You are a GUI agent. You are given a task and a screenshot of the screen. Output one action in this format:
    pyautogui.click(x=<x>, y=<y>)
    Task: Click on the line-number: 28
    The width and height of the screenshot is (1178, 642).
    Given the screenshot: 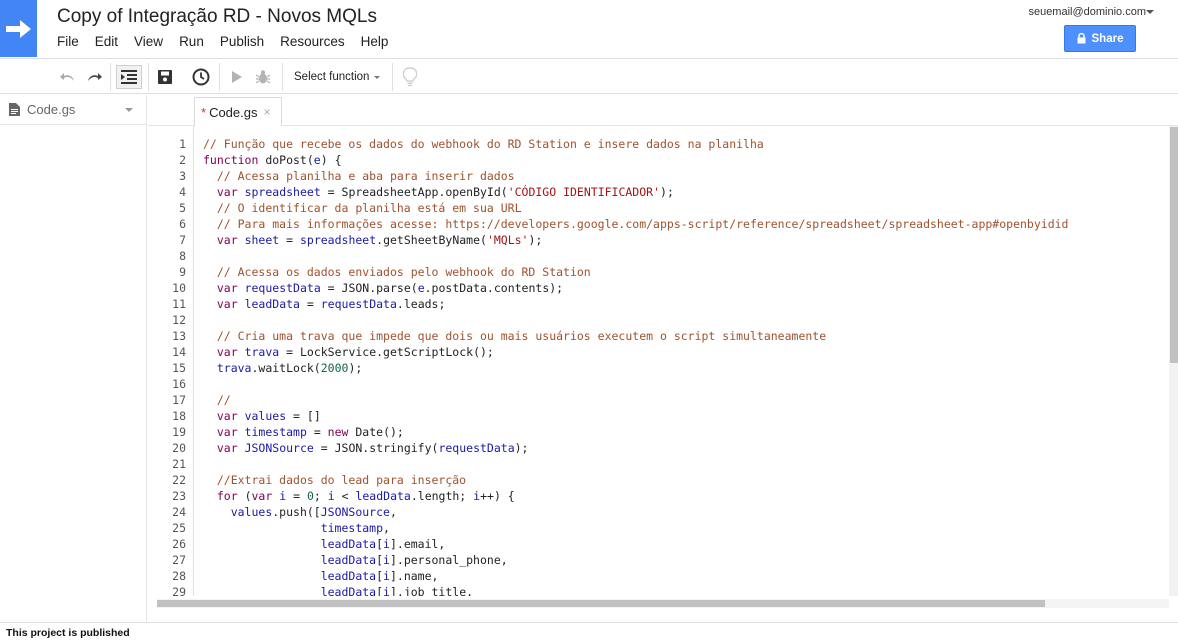 What is the action you would take?
    pyautogui.click(x=179, y=576)
    